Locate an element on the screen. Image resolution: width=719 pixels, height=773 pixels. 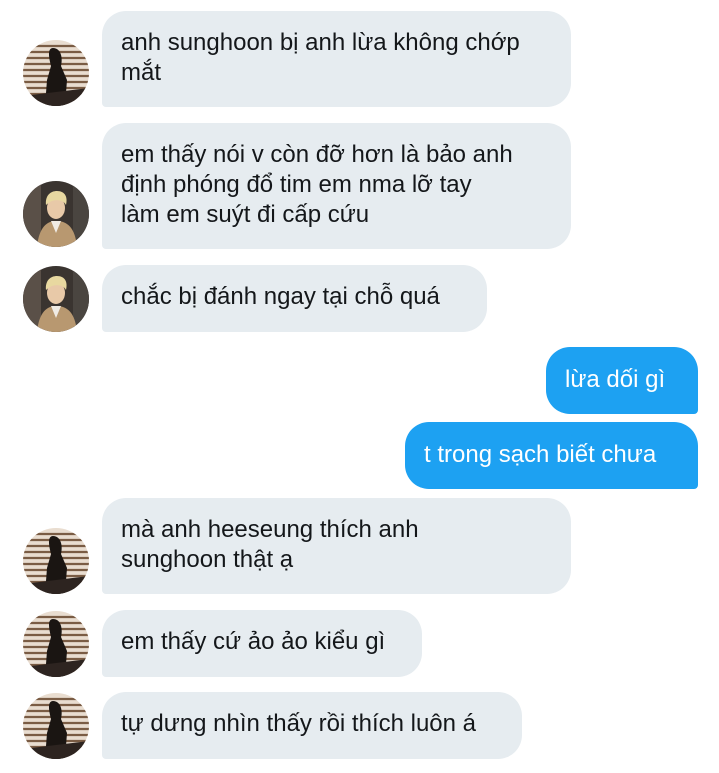
incoming-message-bubble: tự dưng nhìn thấy rồi thích luôn á is located at coordinates (312, 725).